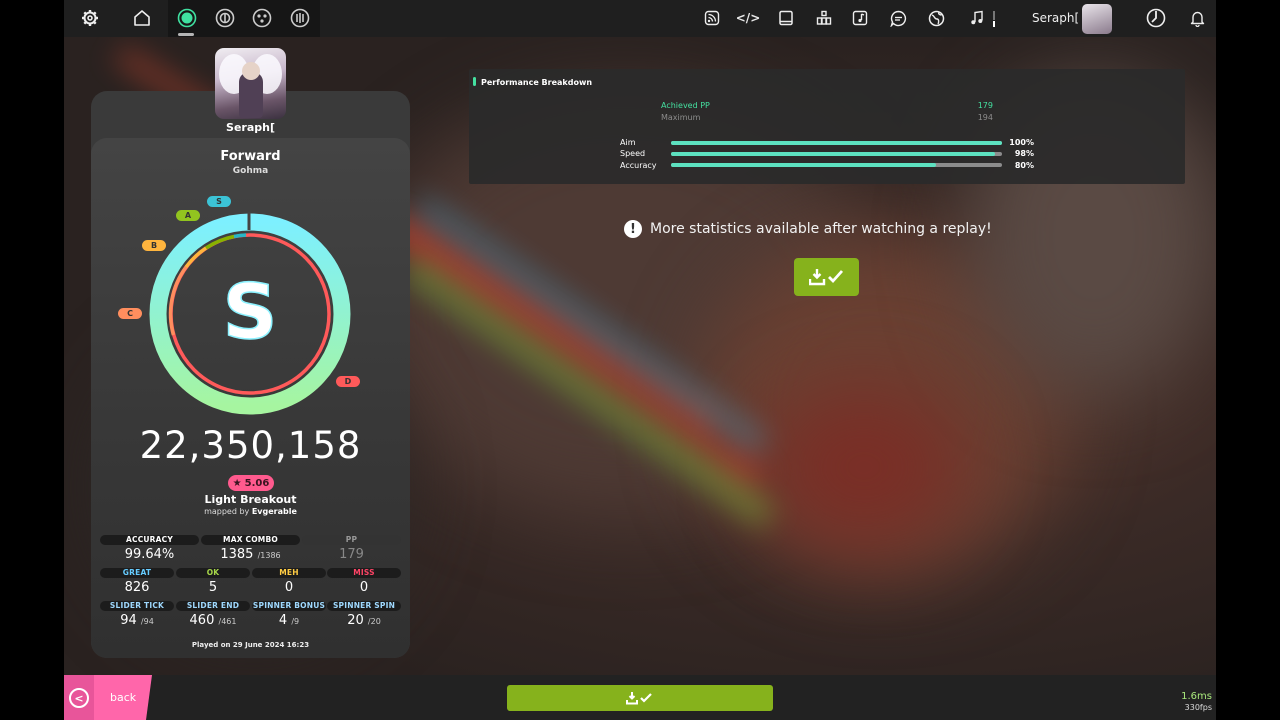 Image resolution: width=1280 pixels, height=720 pixels. I want to click on download-check-icon, so click(639, 698).